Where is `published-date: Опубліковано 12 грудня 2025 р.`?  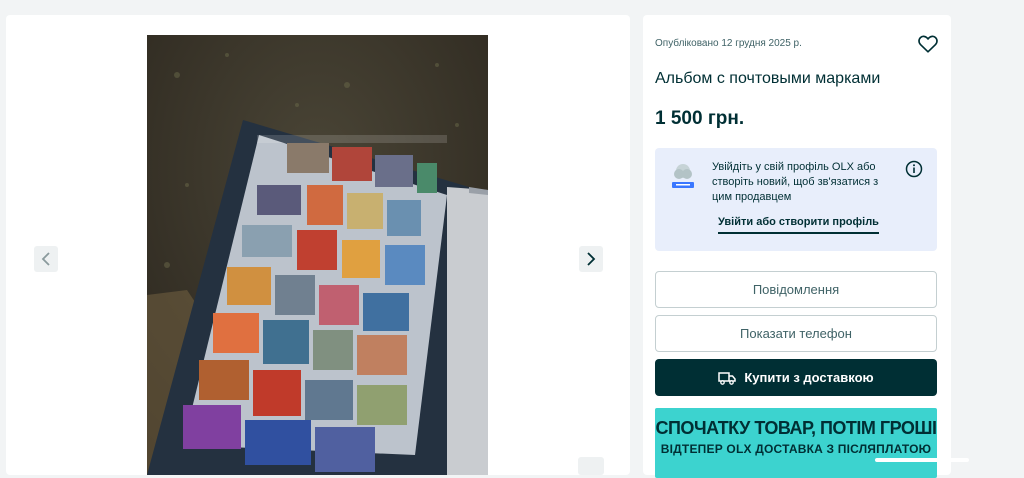
published-date: Опубліковано 12 грудня 2025 р. is located at coordinates (728, 43).